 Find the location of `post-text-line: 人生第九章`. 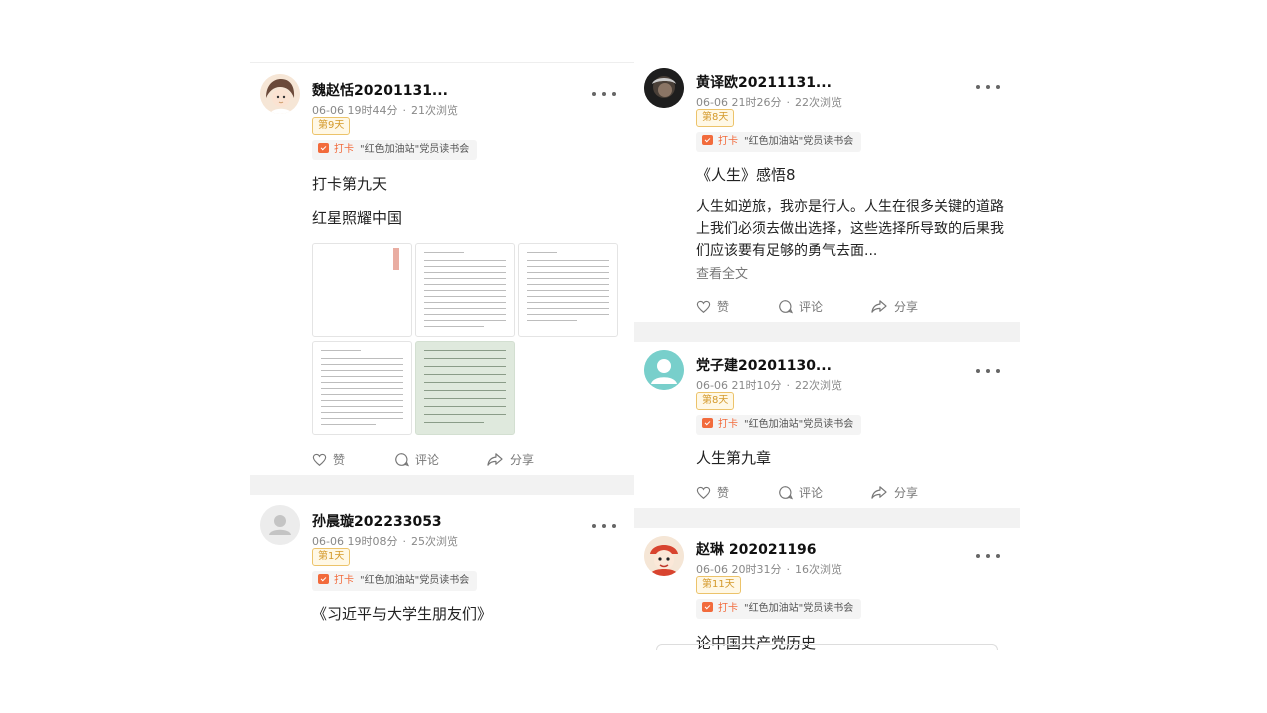

post-text-line: 人生第九章 is located at coordinates (734, 458).